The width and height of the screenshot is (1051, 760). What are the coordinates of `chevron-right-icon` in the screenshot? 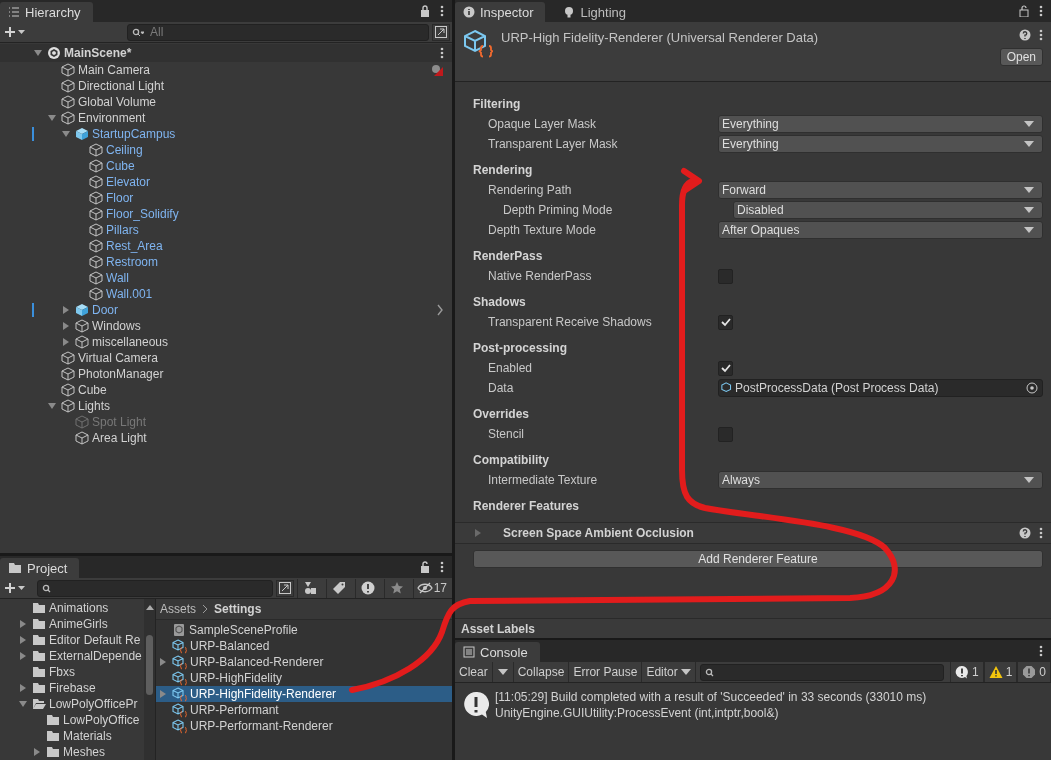 It's located at (440, 310).